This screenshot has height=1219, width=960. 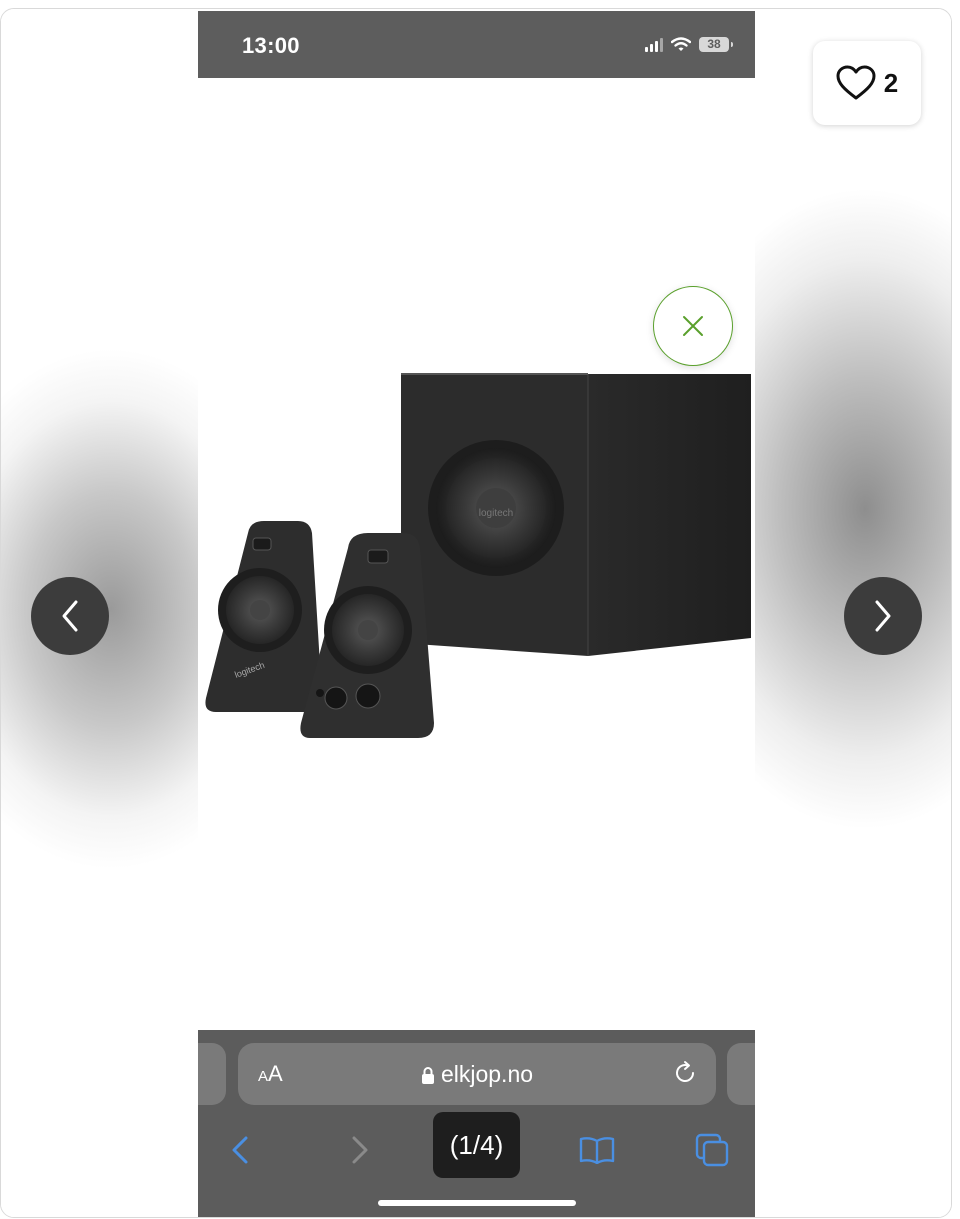 I want to click on chevron-right-icon, so click(x=883, y=616).